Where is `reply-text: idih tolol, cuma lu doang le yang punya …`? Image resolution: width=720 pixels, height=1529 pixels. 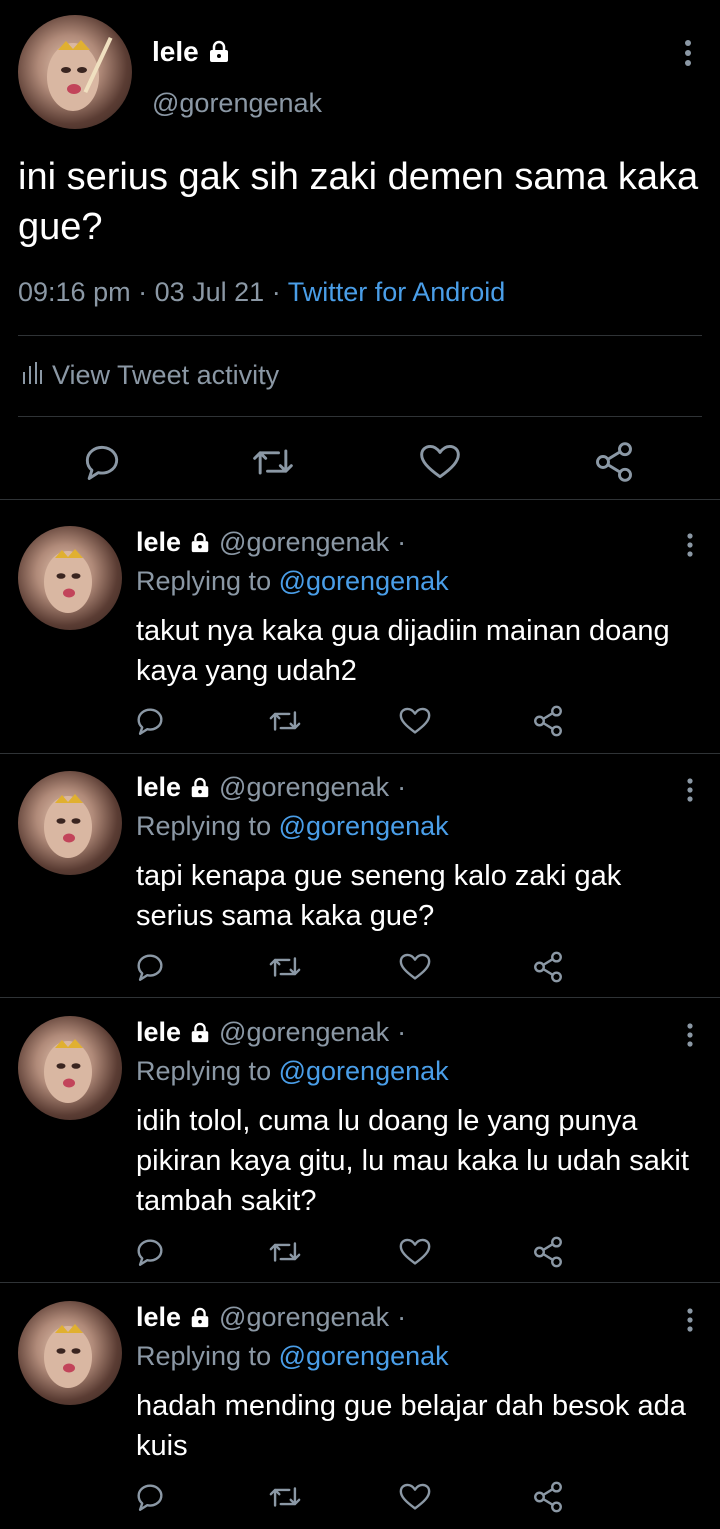 reply-text: idih tolol, cuma lu doang le yang punya … is located at coordinates (412, 1161).